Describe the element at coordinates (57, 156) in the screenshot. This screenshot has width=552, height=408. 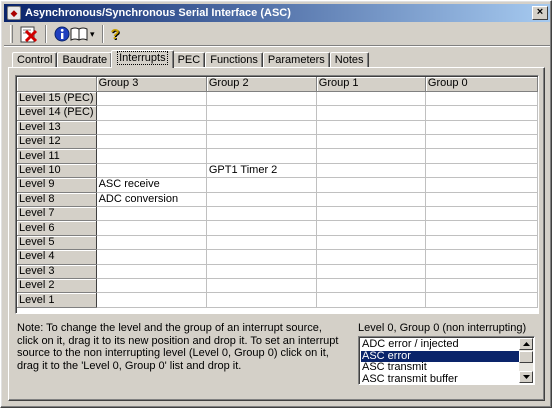
I see `row-header: Level 11` at that location.